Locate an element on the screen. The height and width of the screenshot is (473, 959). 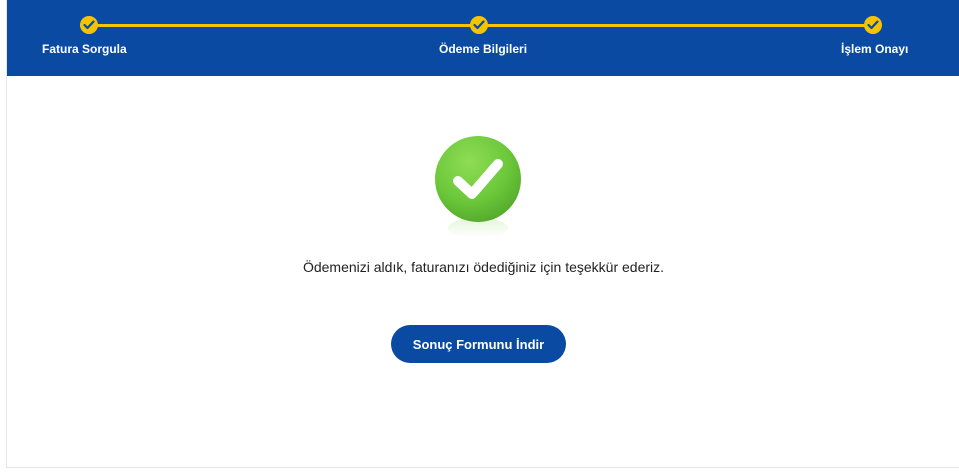
step-3-label: İşlem Onayı is located at coordinates (875, 49).